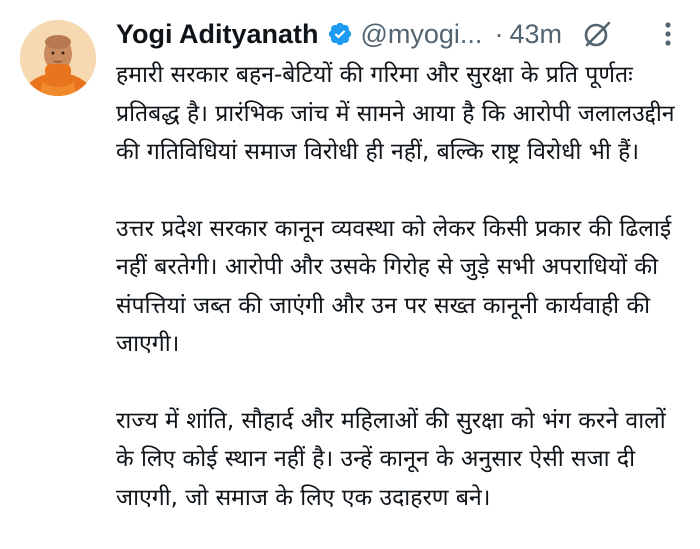 This screenshot has width=700, height=549. I want to click on more-vertical-icon, so click(668, 34).